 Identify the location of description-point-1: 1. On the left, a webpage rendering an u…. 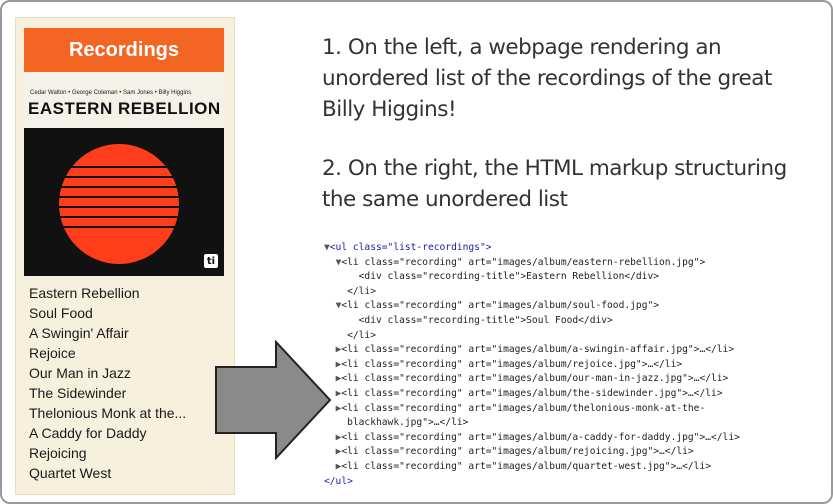
(547, 78).